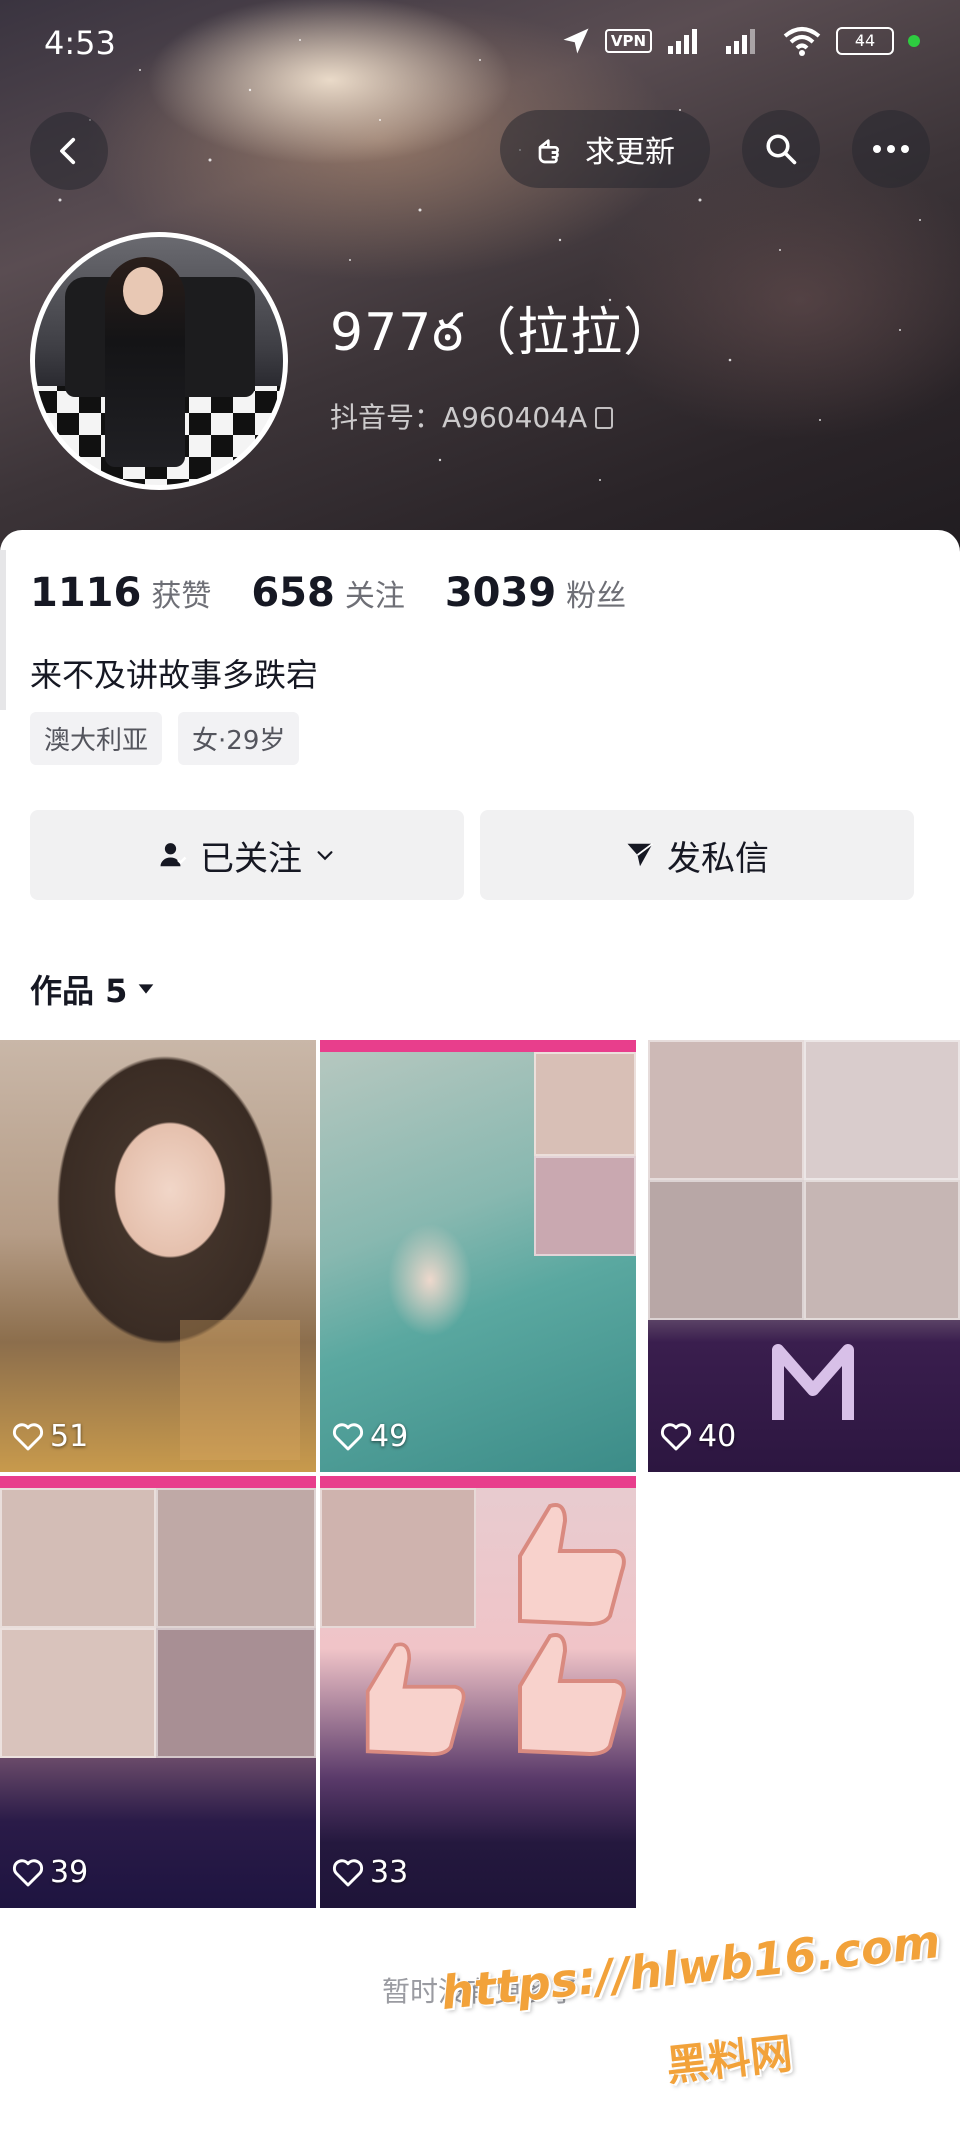  Describe the element at coordinates (576, 41) in the screenshot. I see `location-arrow-icon` at that location.